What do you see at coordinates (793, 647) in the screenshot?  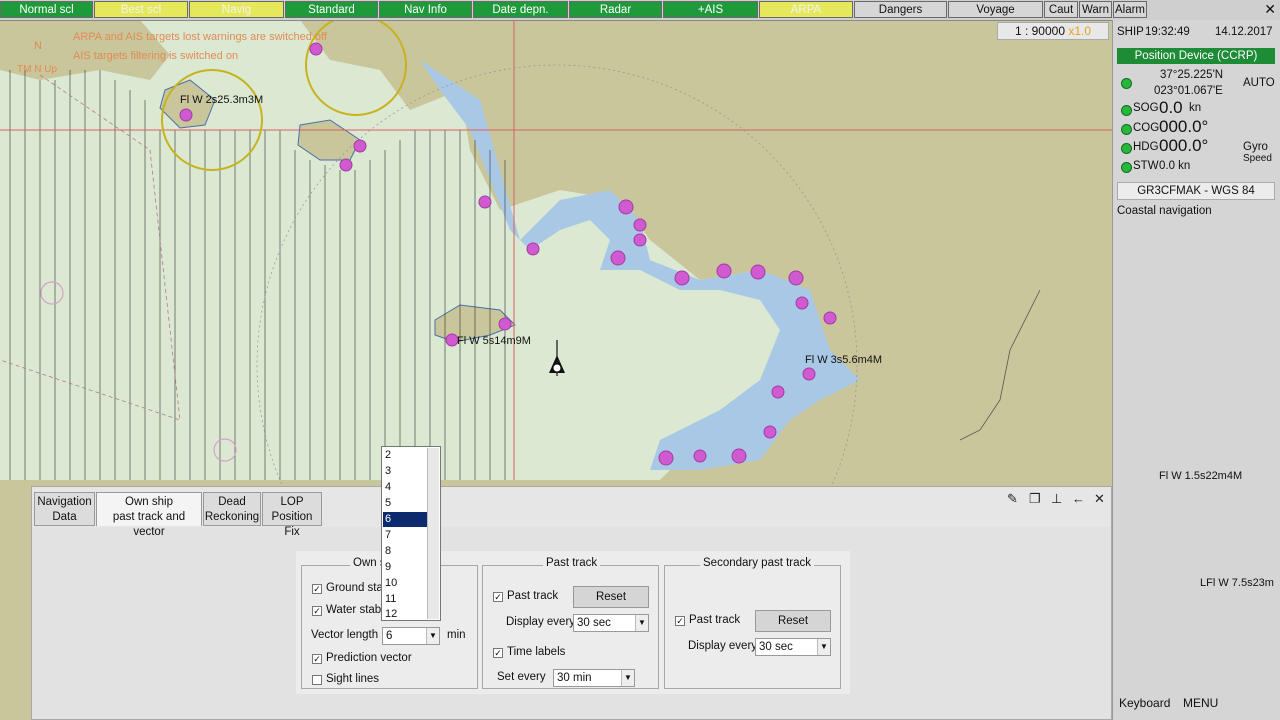 I see `secondary-display-every-select: 30 sec ▼` at bounding box center [793, 647].